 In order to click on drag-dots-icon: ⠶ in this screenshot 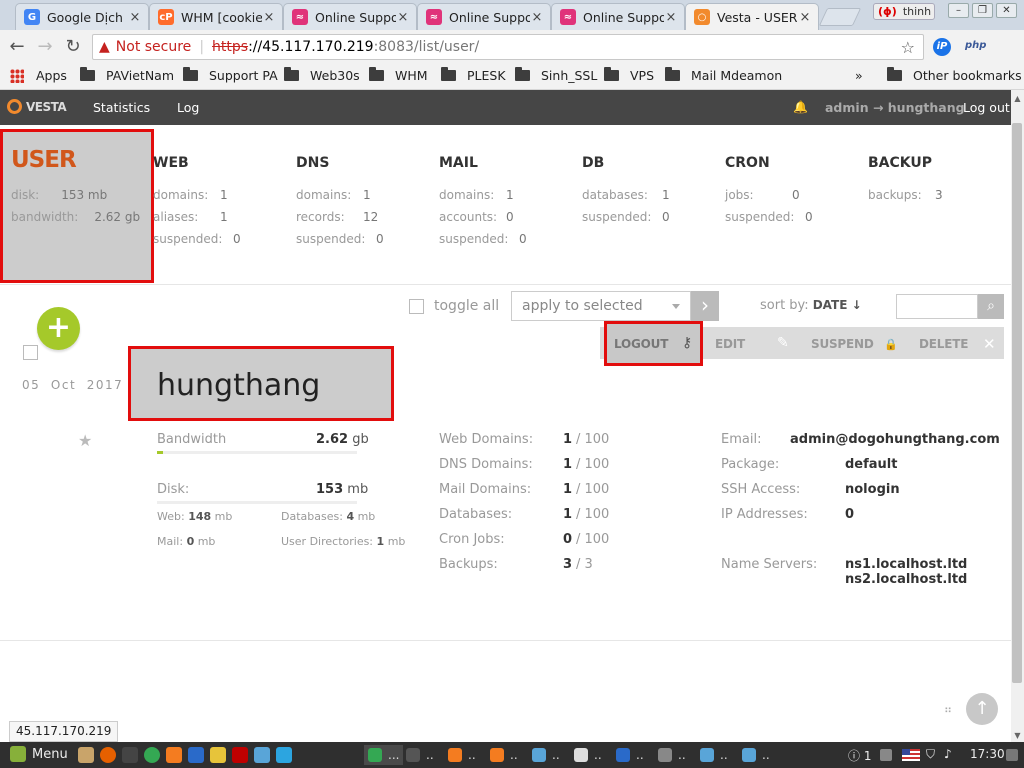, I will do `click(948, 709)`.